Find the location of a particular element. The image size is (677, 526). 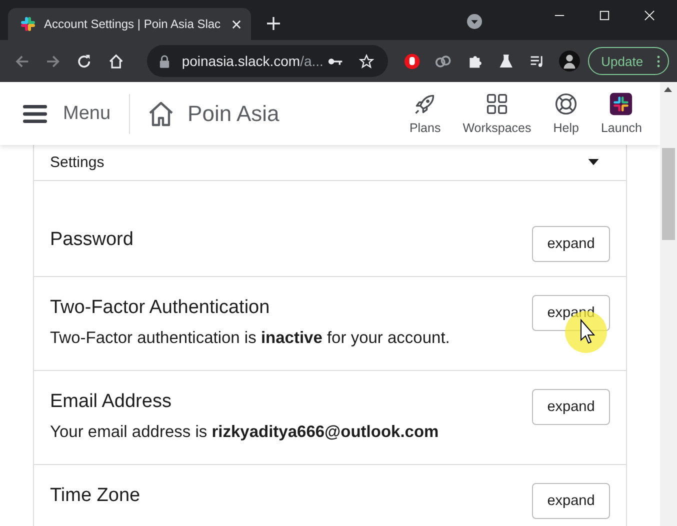

update-button: Update is located at coordinates (629, 61).